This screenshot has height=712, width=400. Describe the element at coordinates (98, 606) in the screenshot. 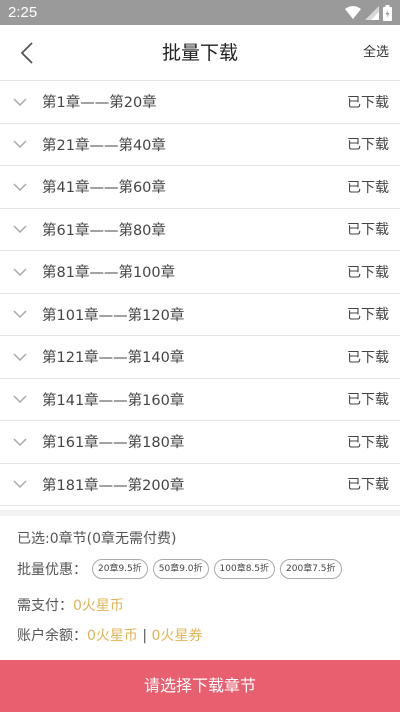

I see `pay-value: 0火星币` at that location.